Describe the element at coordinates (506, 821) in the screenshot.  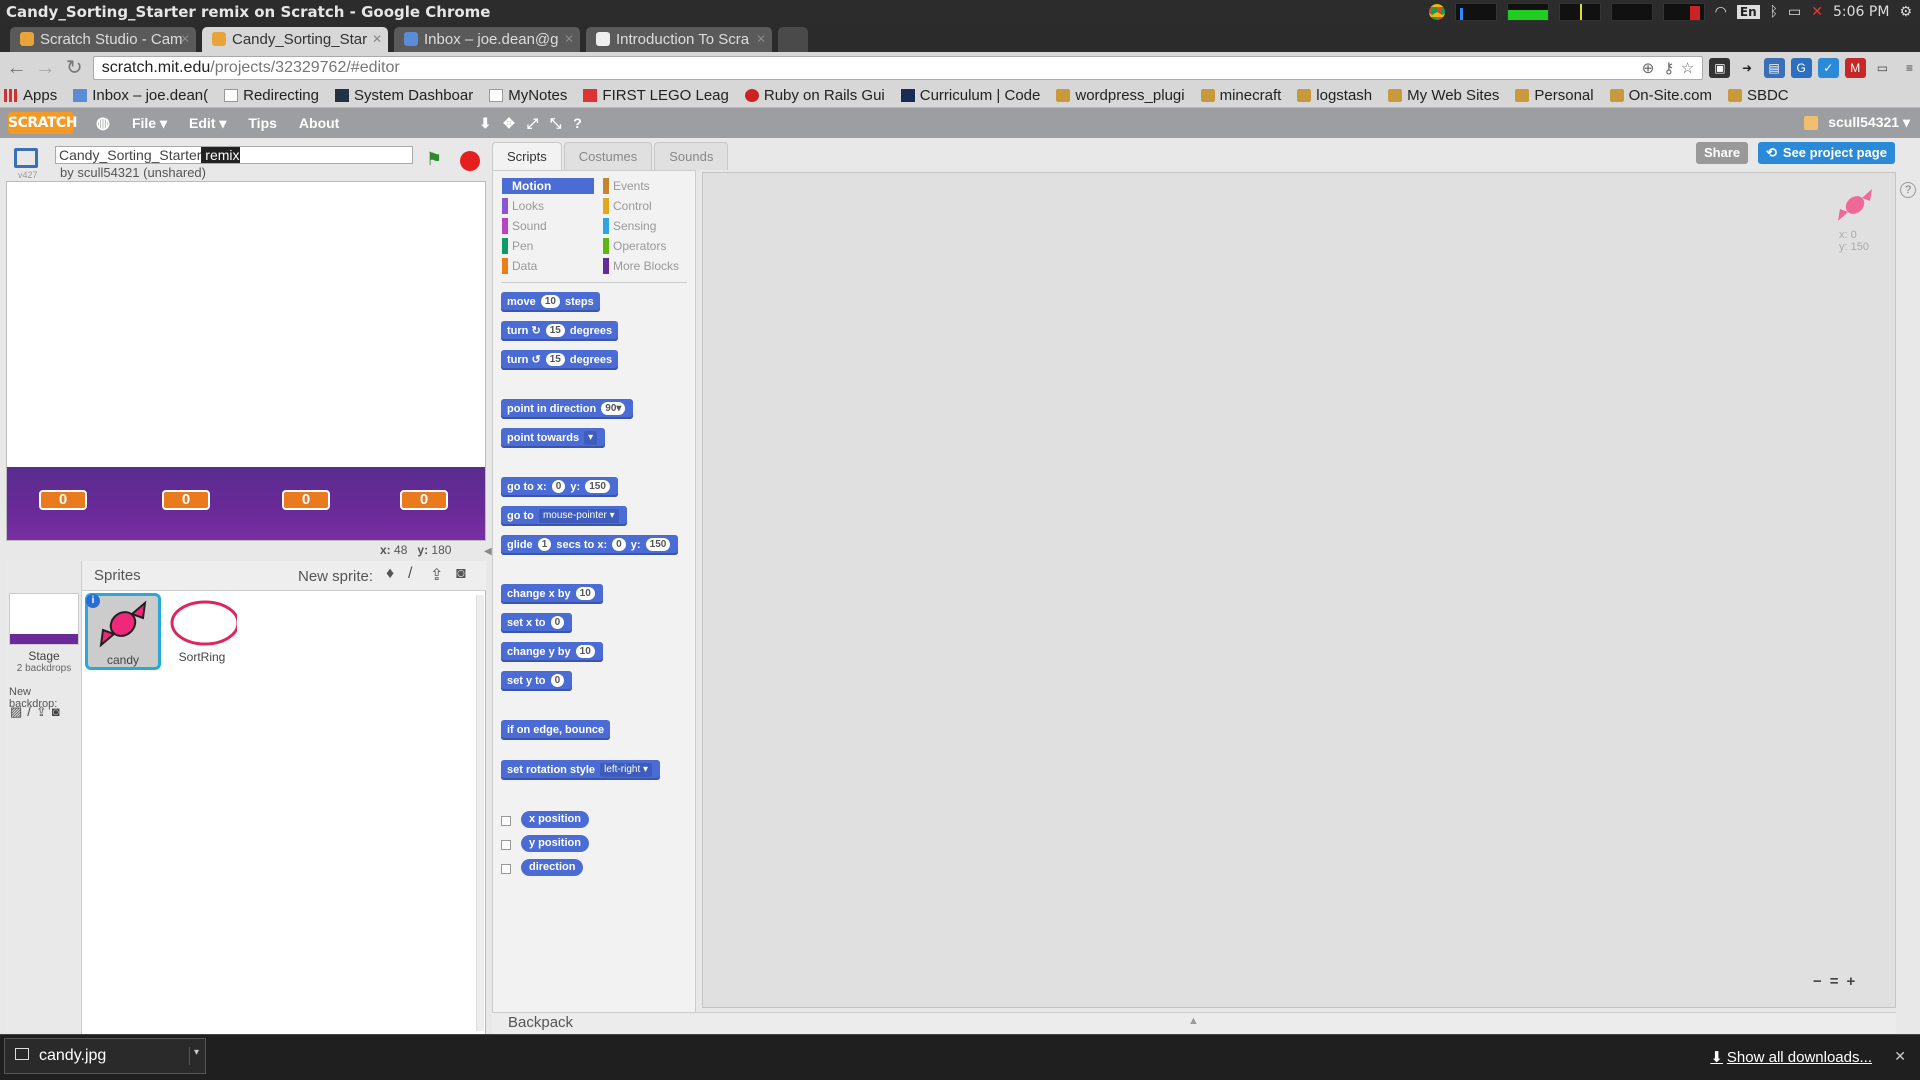
I see `checkbox-x-position` at that location.